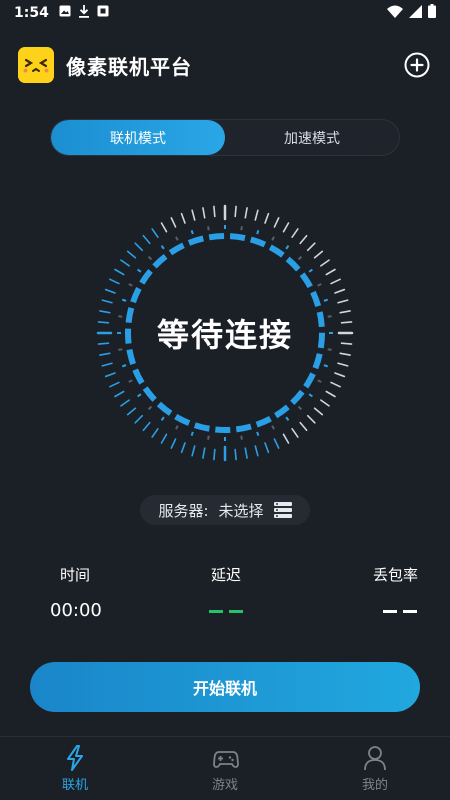 Image resolution: width=450 pixels, height=800 pixels. I want to click on person-icon, so click(375, 758).